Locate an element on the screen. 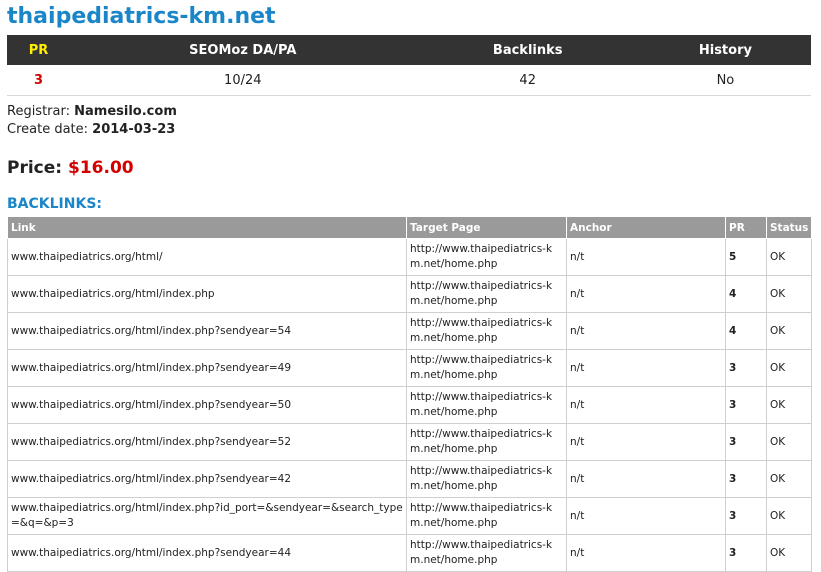  create-date-line: Create date: 2014-03-23 is located at coordinates (91, 130).